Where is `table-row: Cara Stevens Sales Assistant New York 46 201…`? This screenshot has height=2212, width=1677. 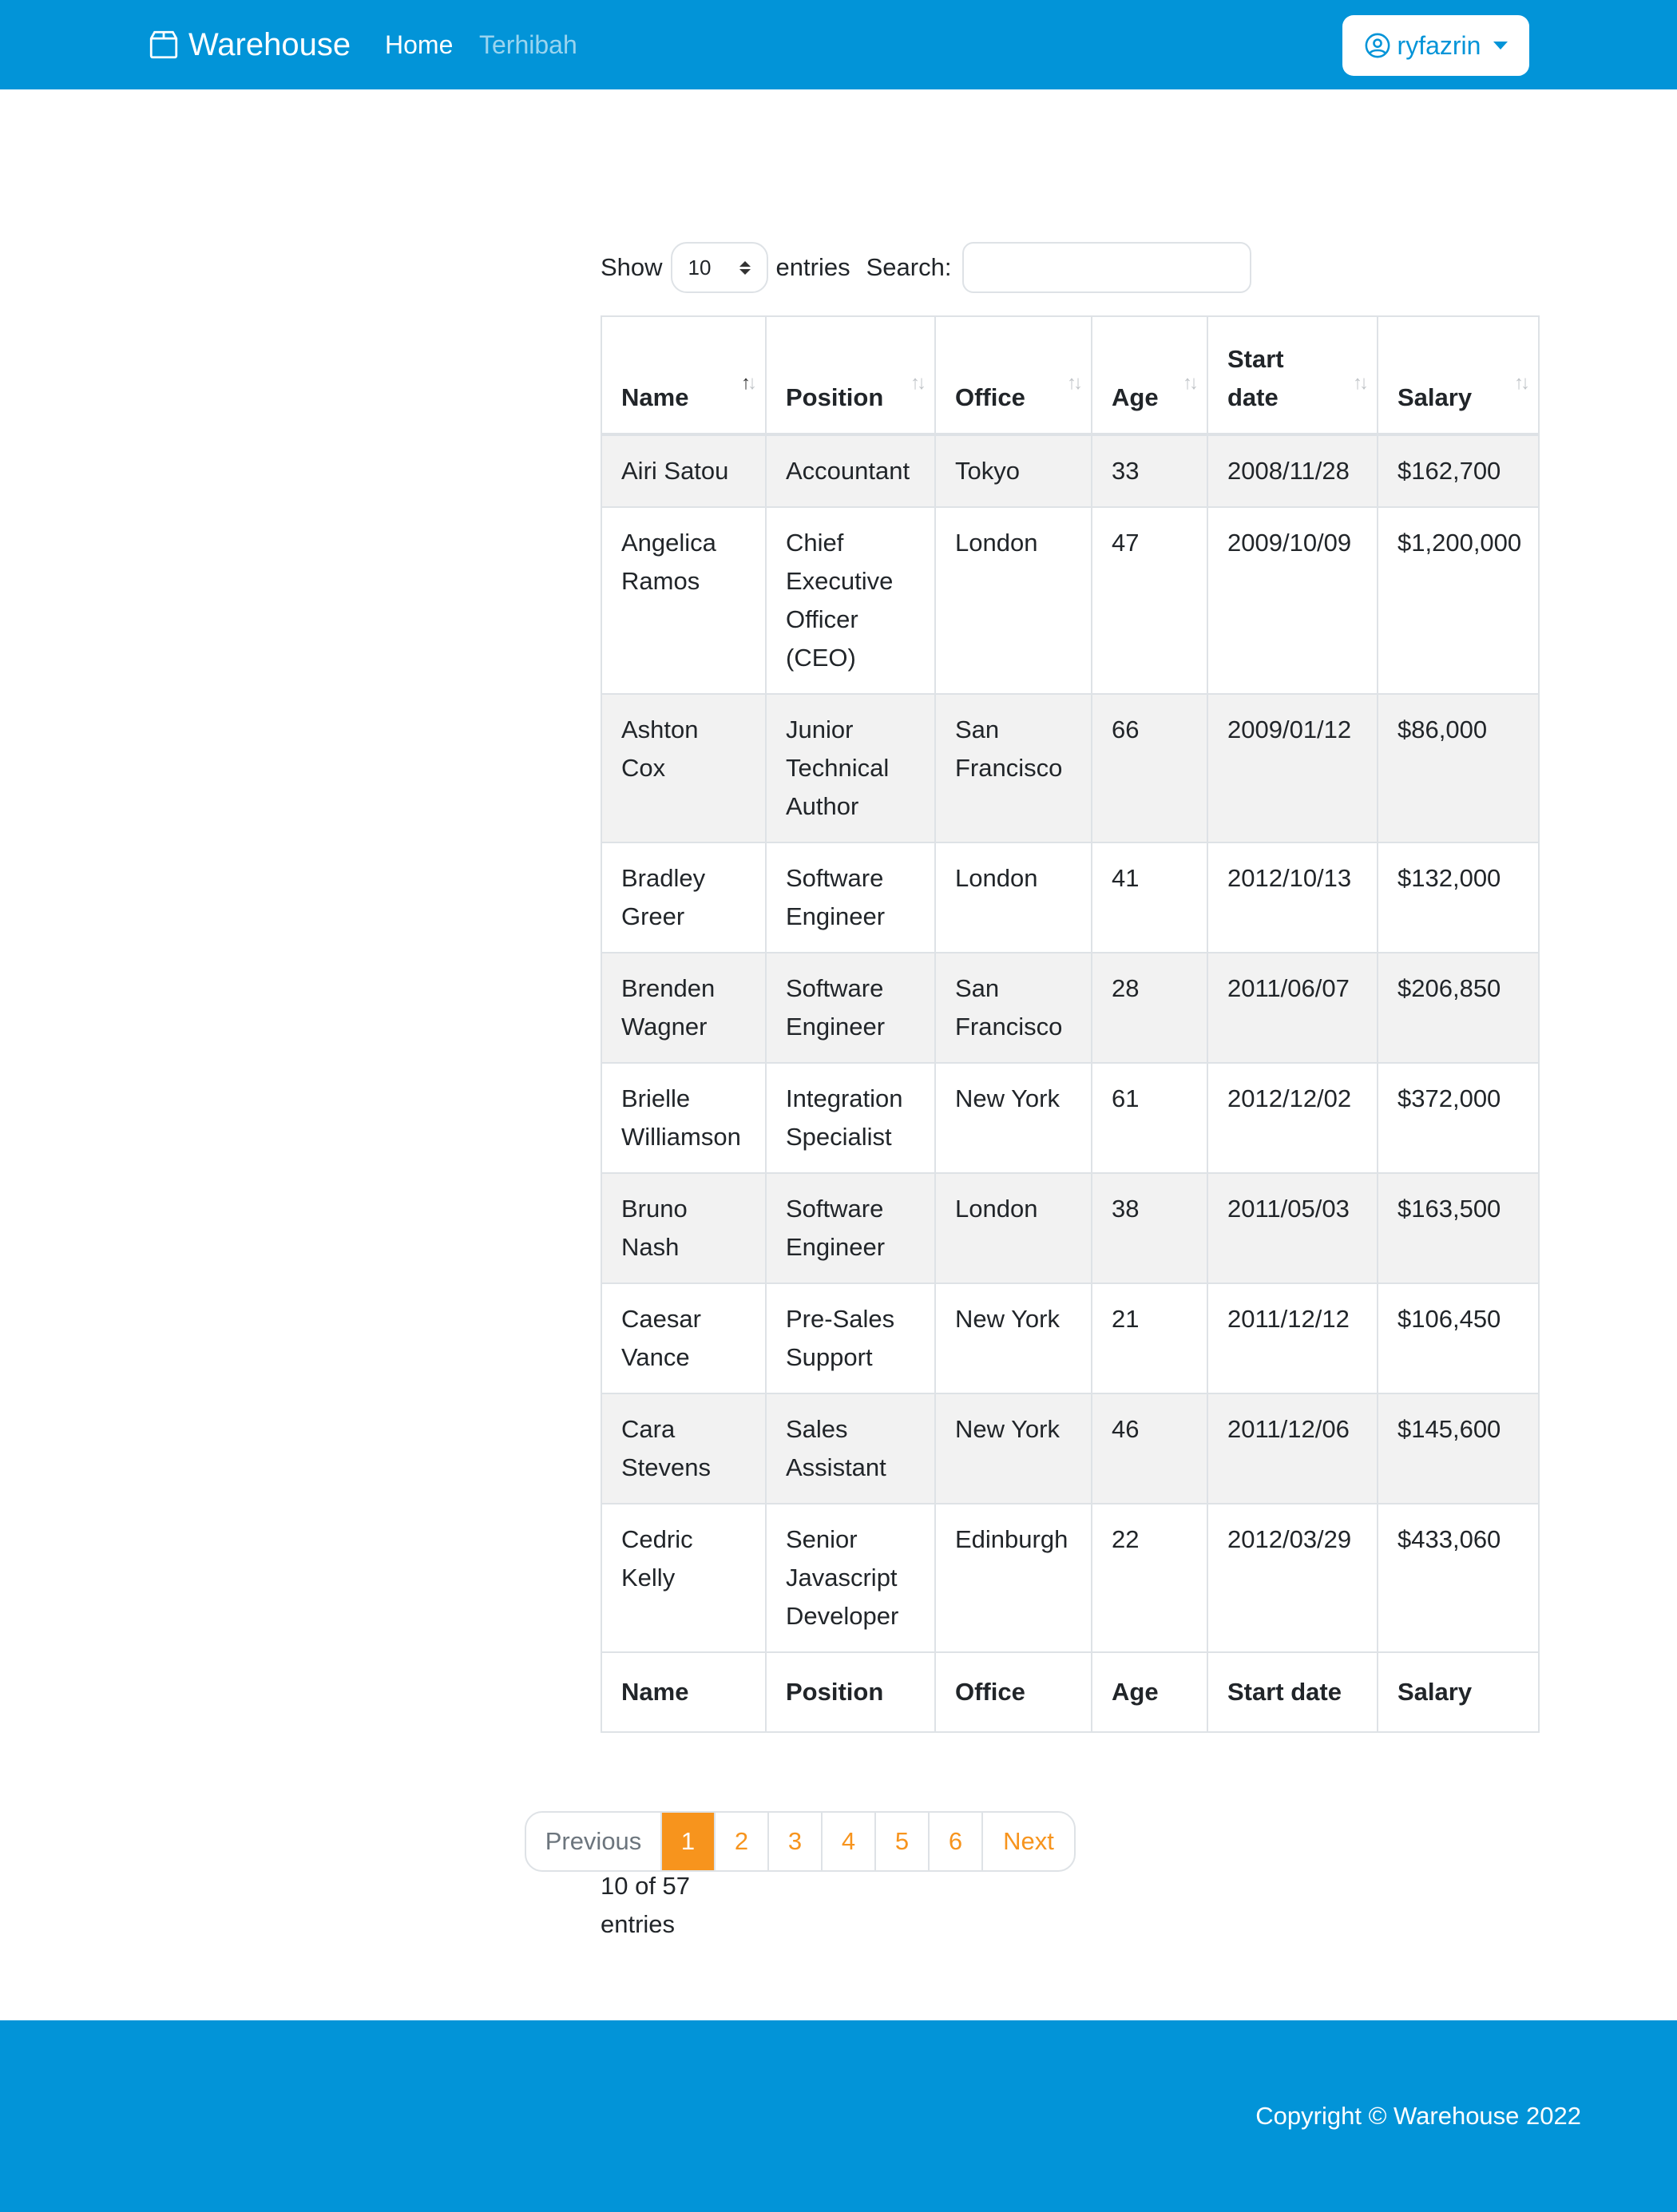
table-row: Cara Stevens Sales Assistant New York 46 201… is located at coordinates (1070, 1449).